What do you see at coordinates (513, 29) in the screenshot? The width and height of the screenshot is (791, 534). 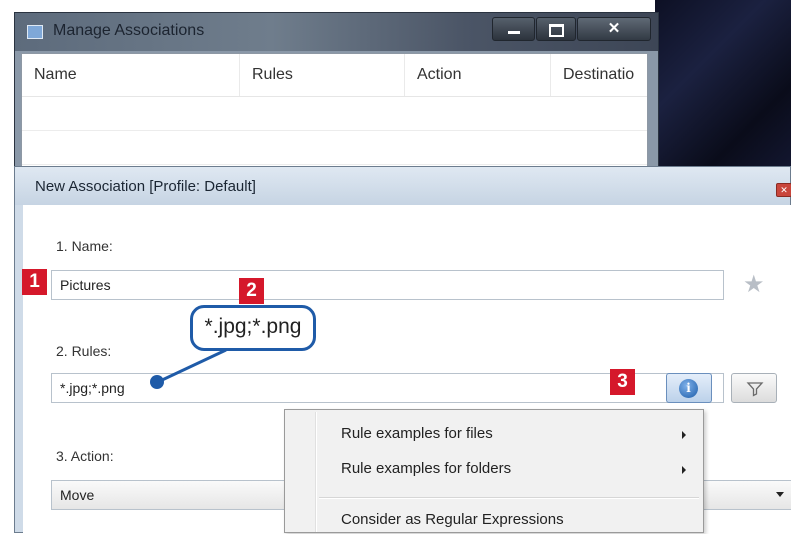 I see `minimize-button` at bounding box center [513, 29].